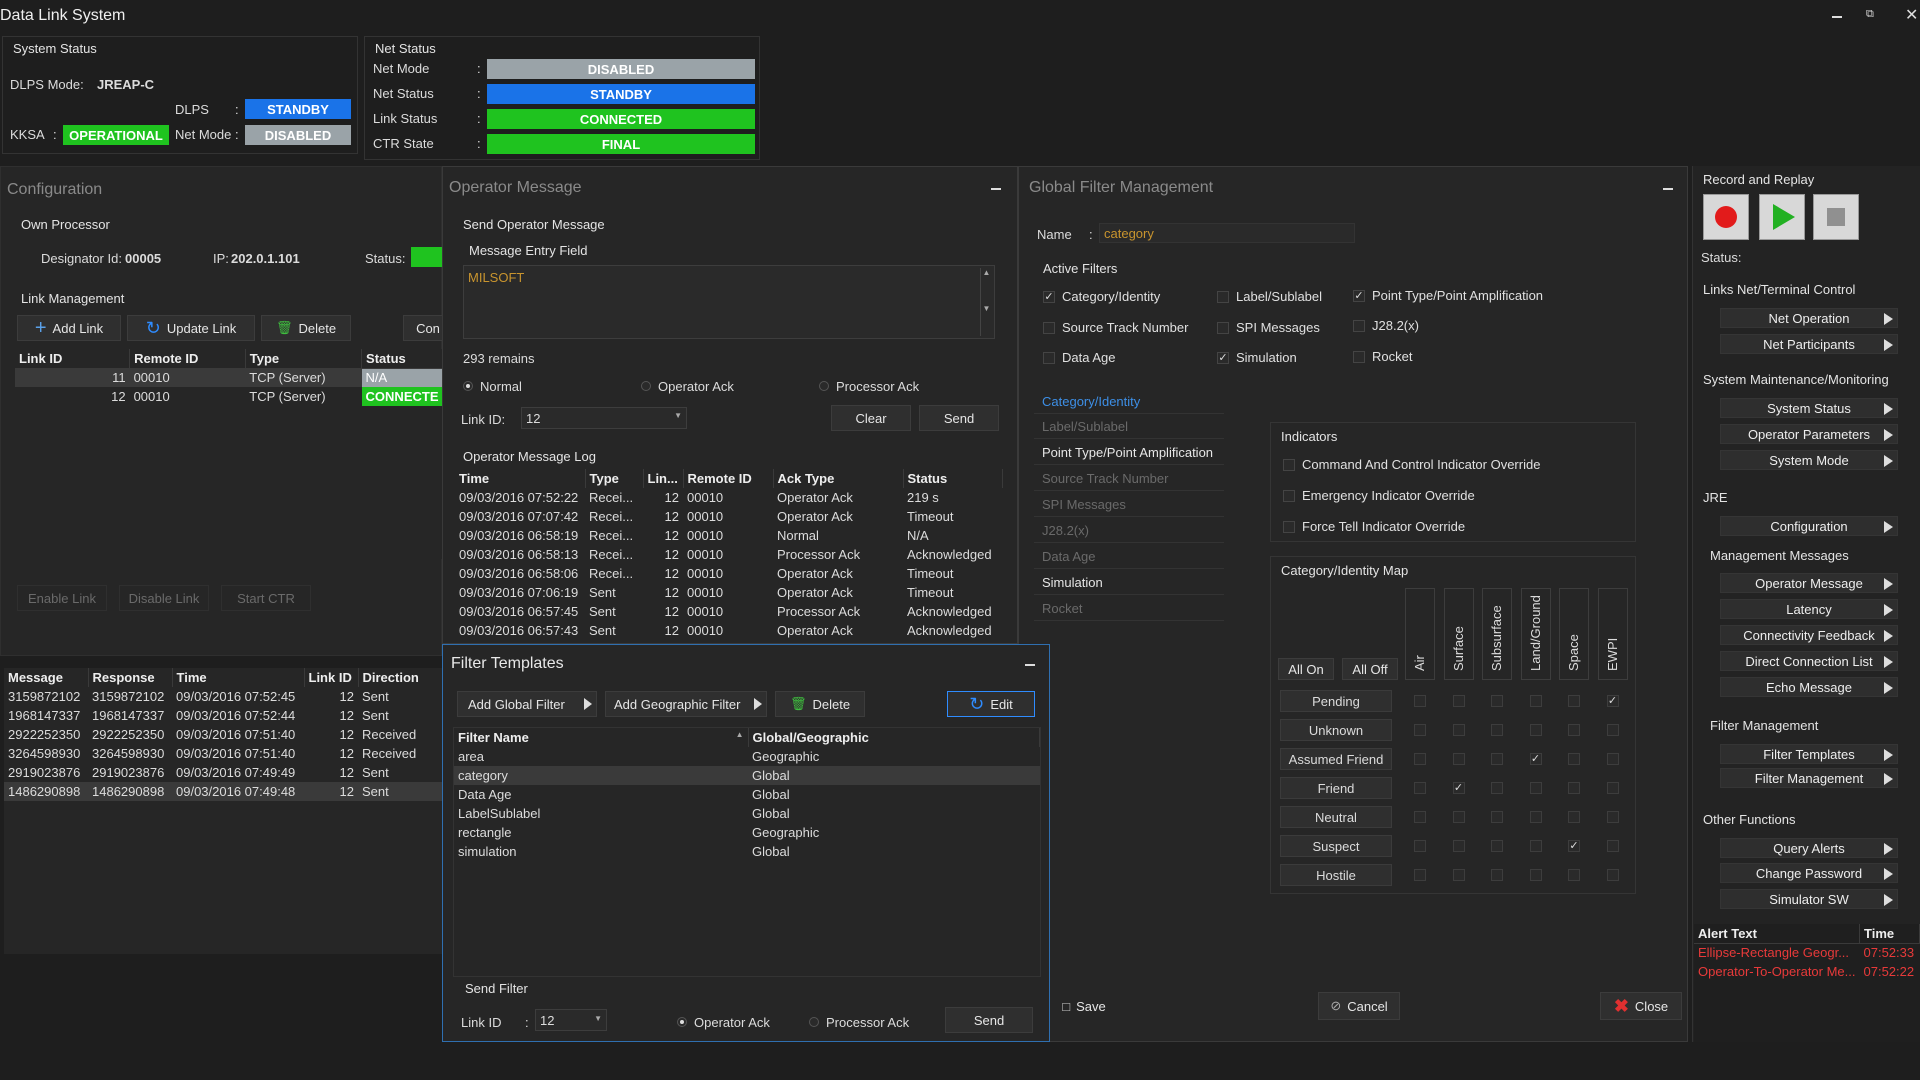  What do you see at coordinates (401, 677) in the screenshot?
I see `column-header: Direction` at bounding box center [401, 677].